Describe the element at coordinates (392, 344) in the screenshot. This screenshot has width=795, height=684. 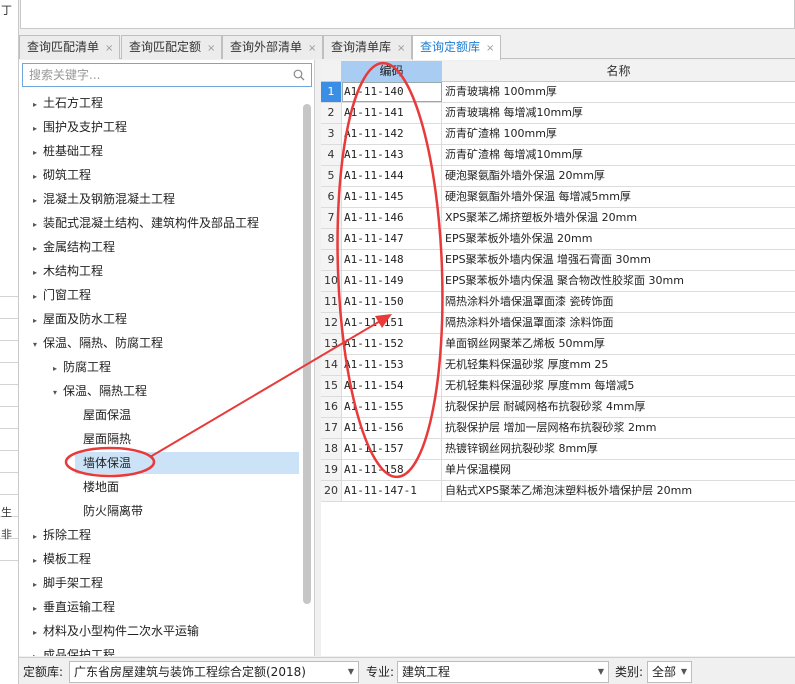
I see `code-cell: A1-11-152` at that location.